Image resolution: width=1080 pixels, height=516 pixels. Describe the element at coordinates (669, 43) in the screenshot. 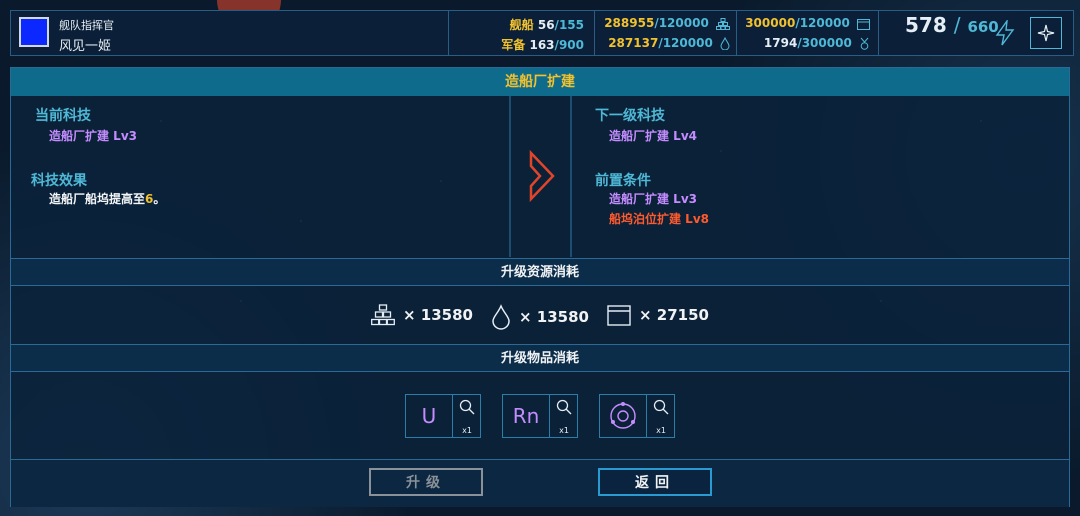

I see `resource-drop: 287137/120000` at that location.